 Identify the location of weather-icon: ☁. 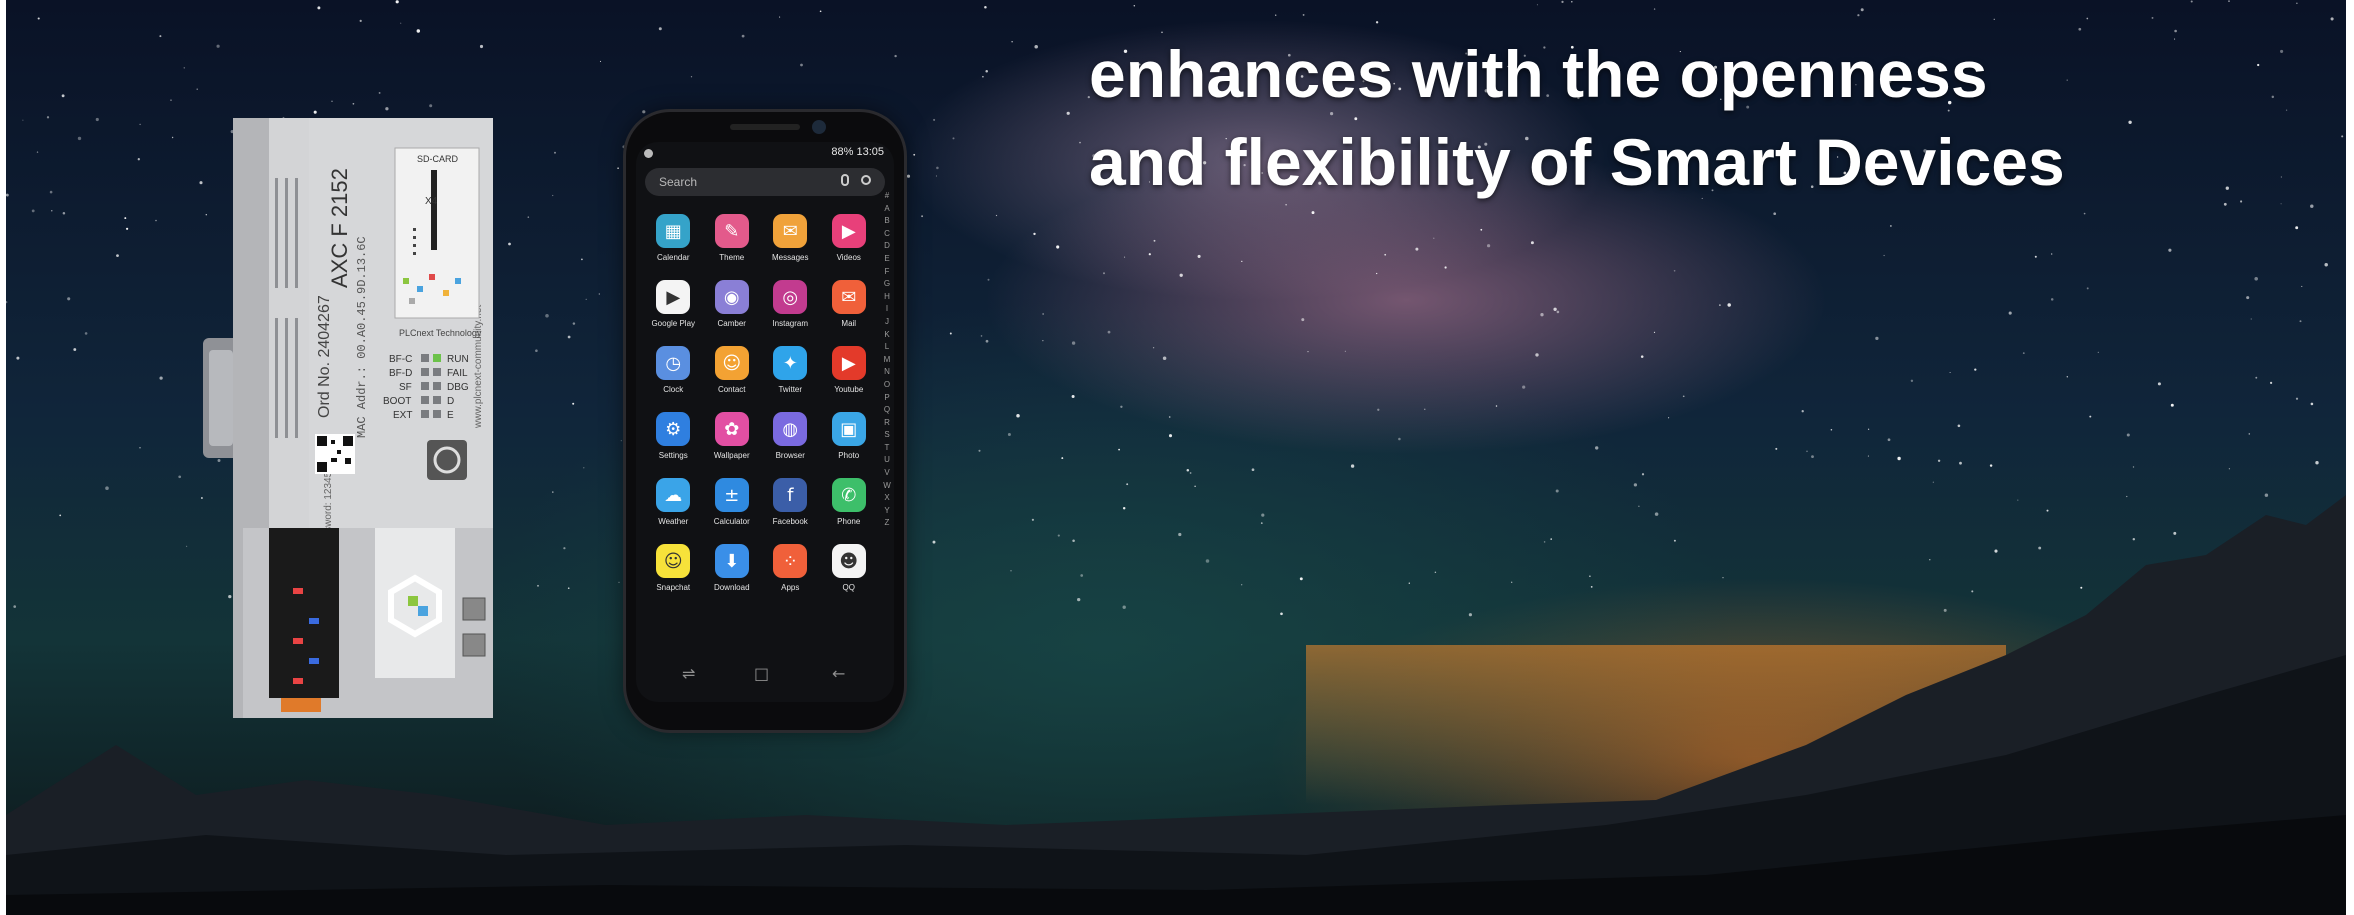
(673, 495).